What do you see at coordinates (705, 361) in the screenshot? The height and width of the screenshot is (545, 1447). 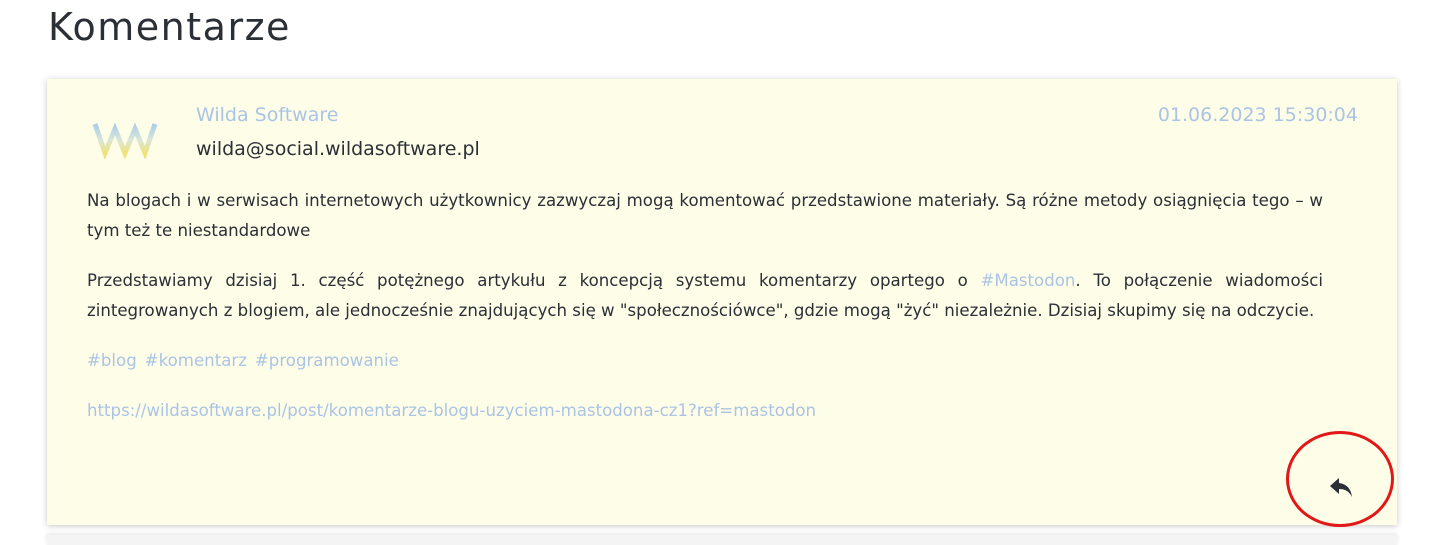 I see `hashtags: #blog #komentarz #programowanie` at bounding box center [705, 361].